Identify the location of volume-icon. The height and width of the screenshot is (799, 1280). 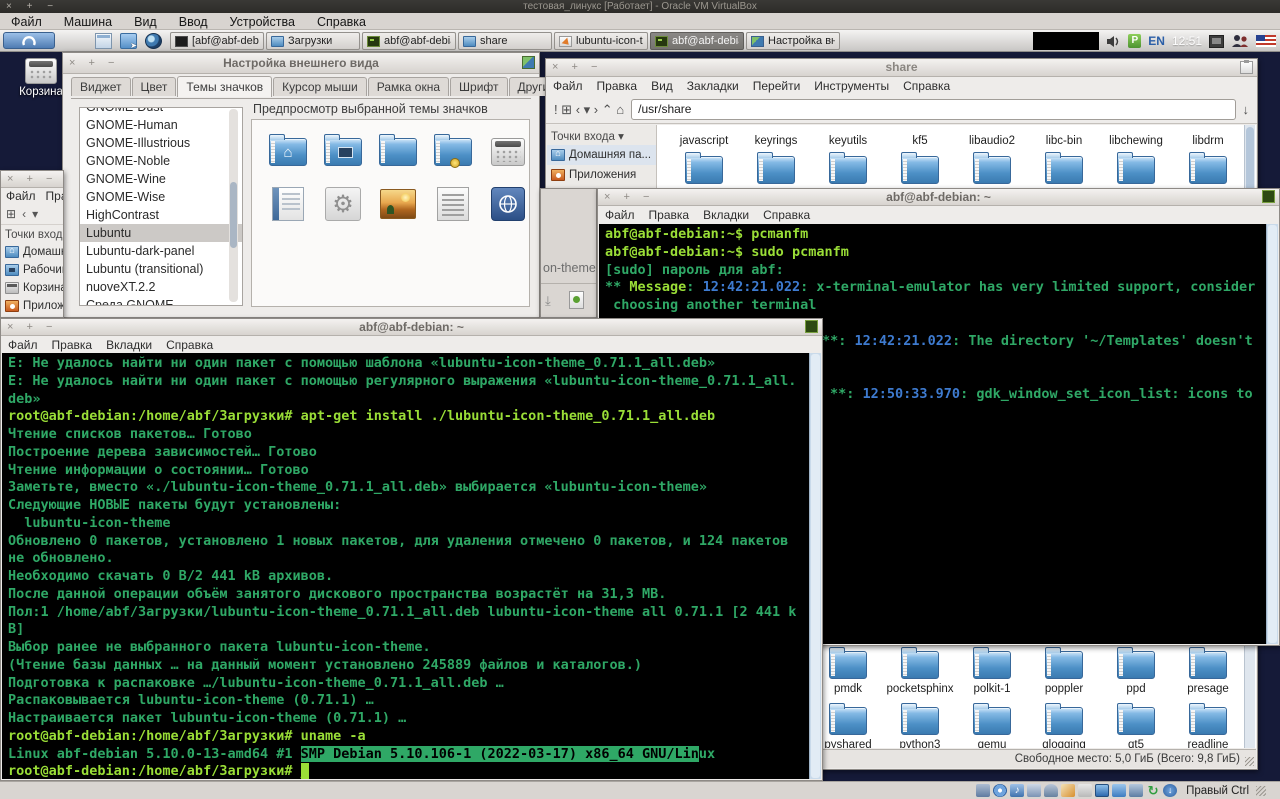
(1113, 41).